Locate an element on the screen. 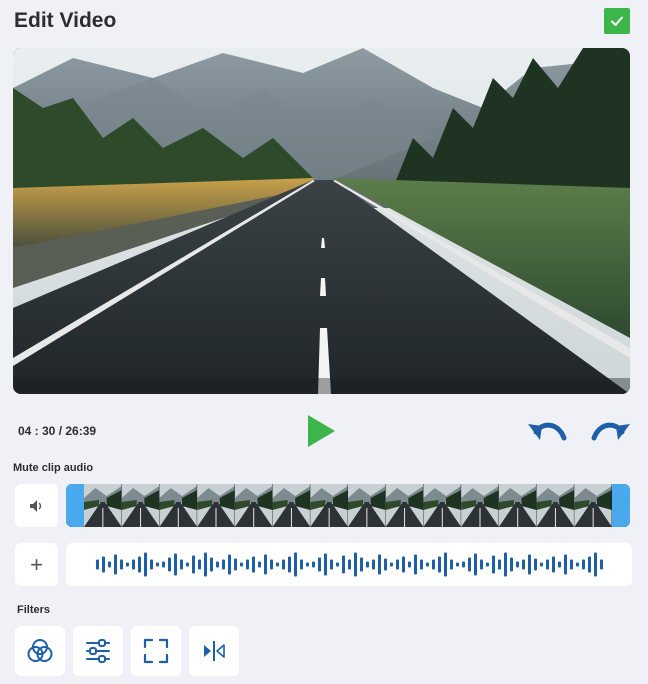  flip-horizontal-icon is located at coordinates (214, 651).